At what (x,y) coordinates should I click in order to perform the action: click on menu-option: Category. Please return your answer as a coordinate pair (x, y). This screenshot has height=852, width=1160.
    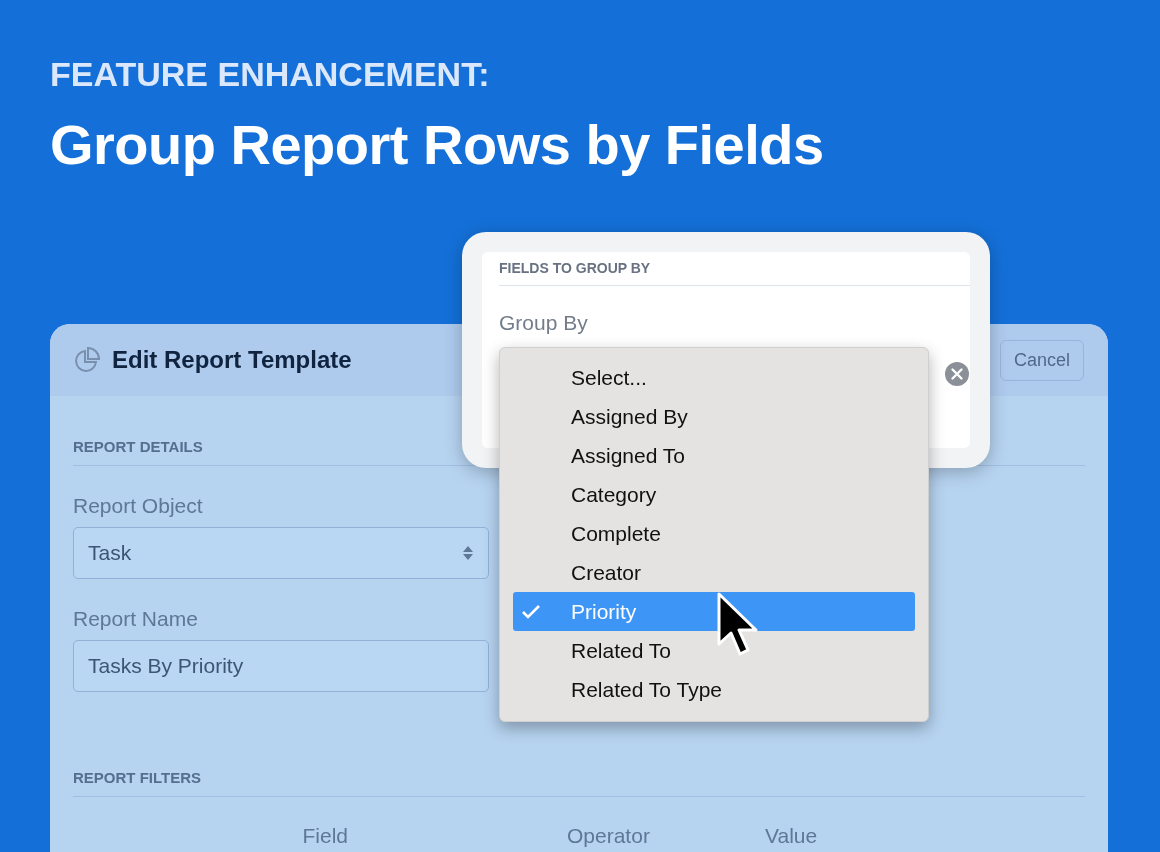
    Looking at the image, I should click on (714, 494).